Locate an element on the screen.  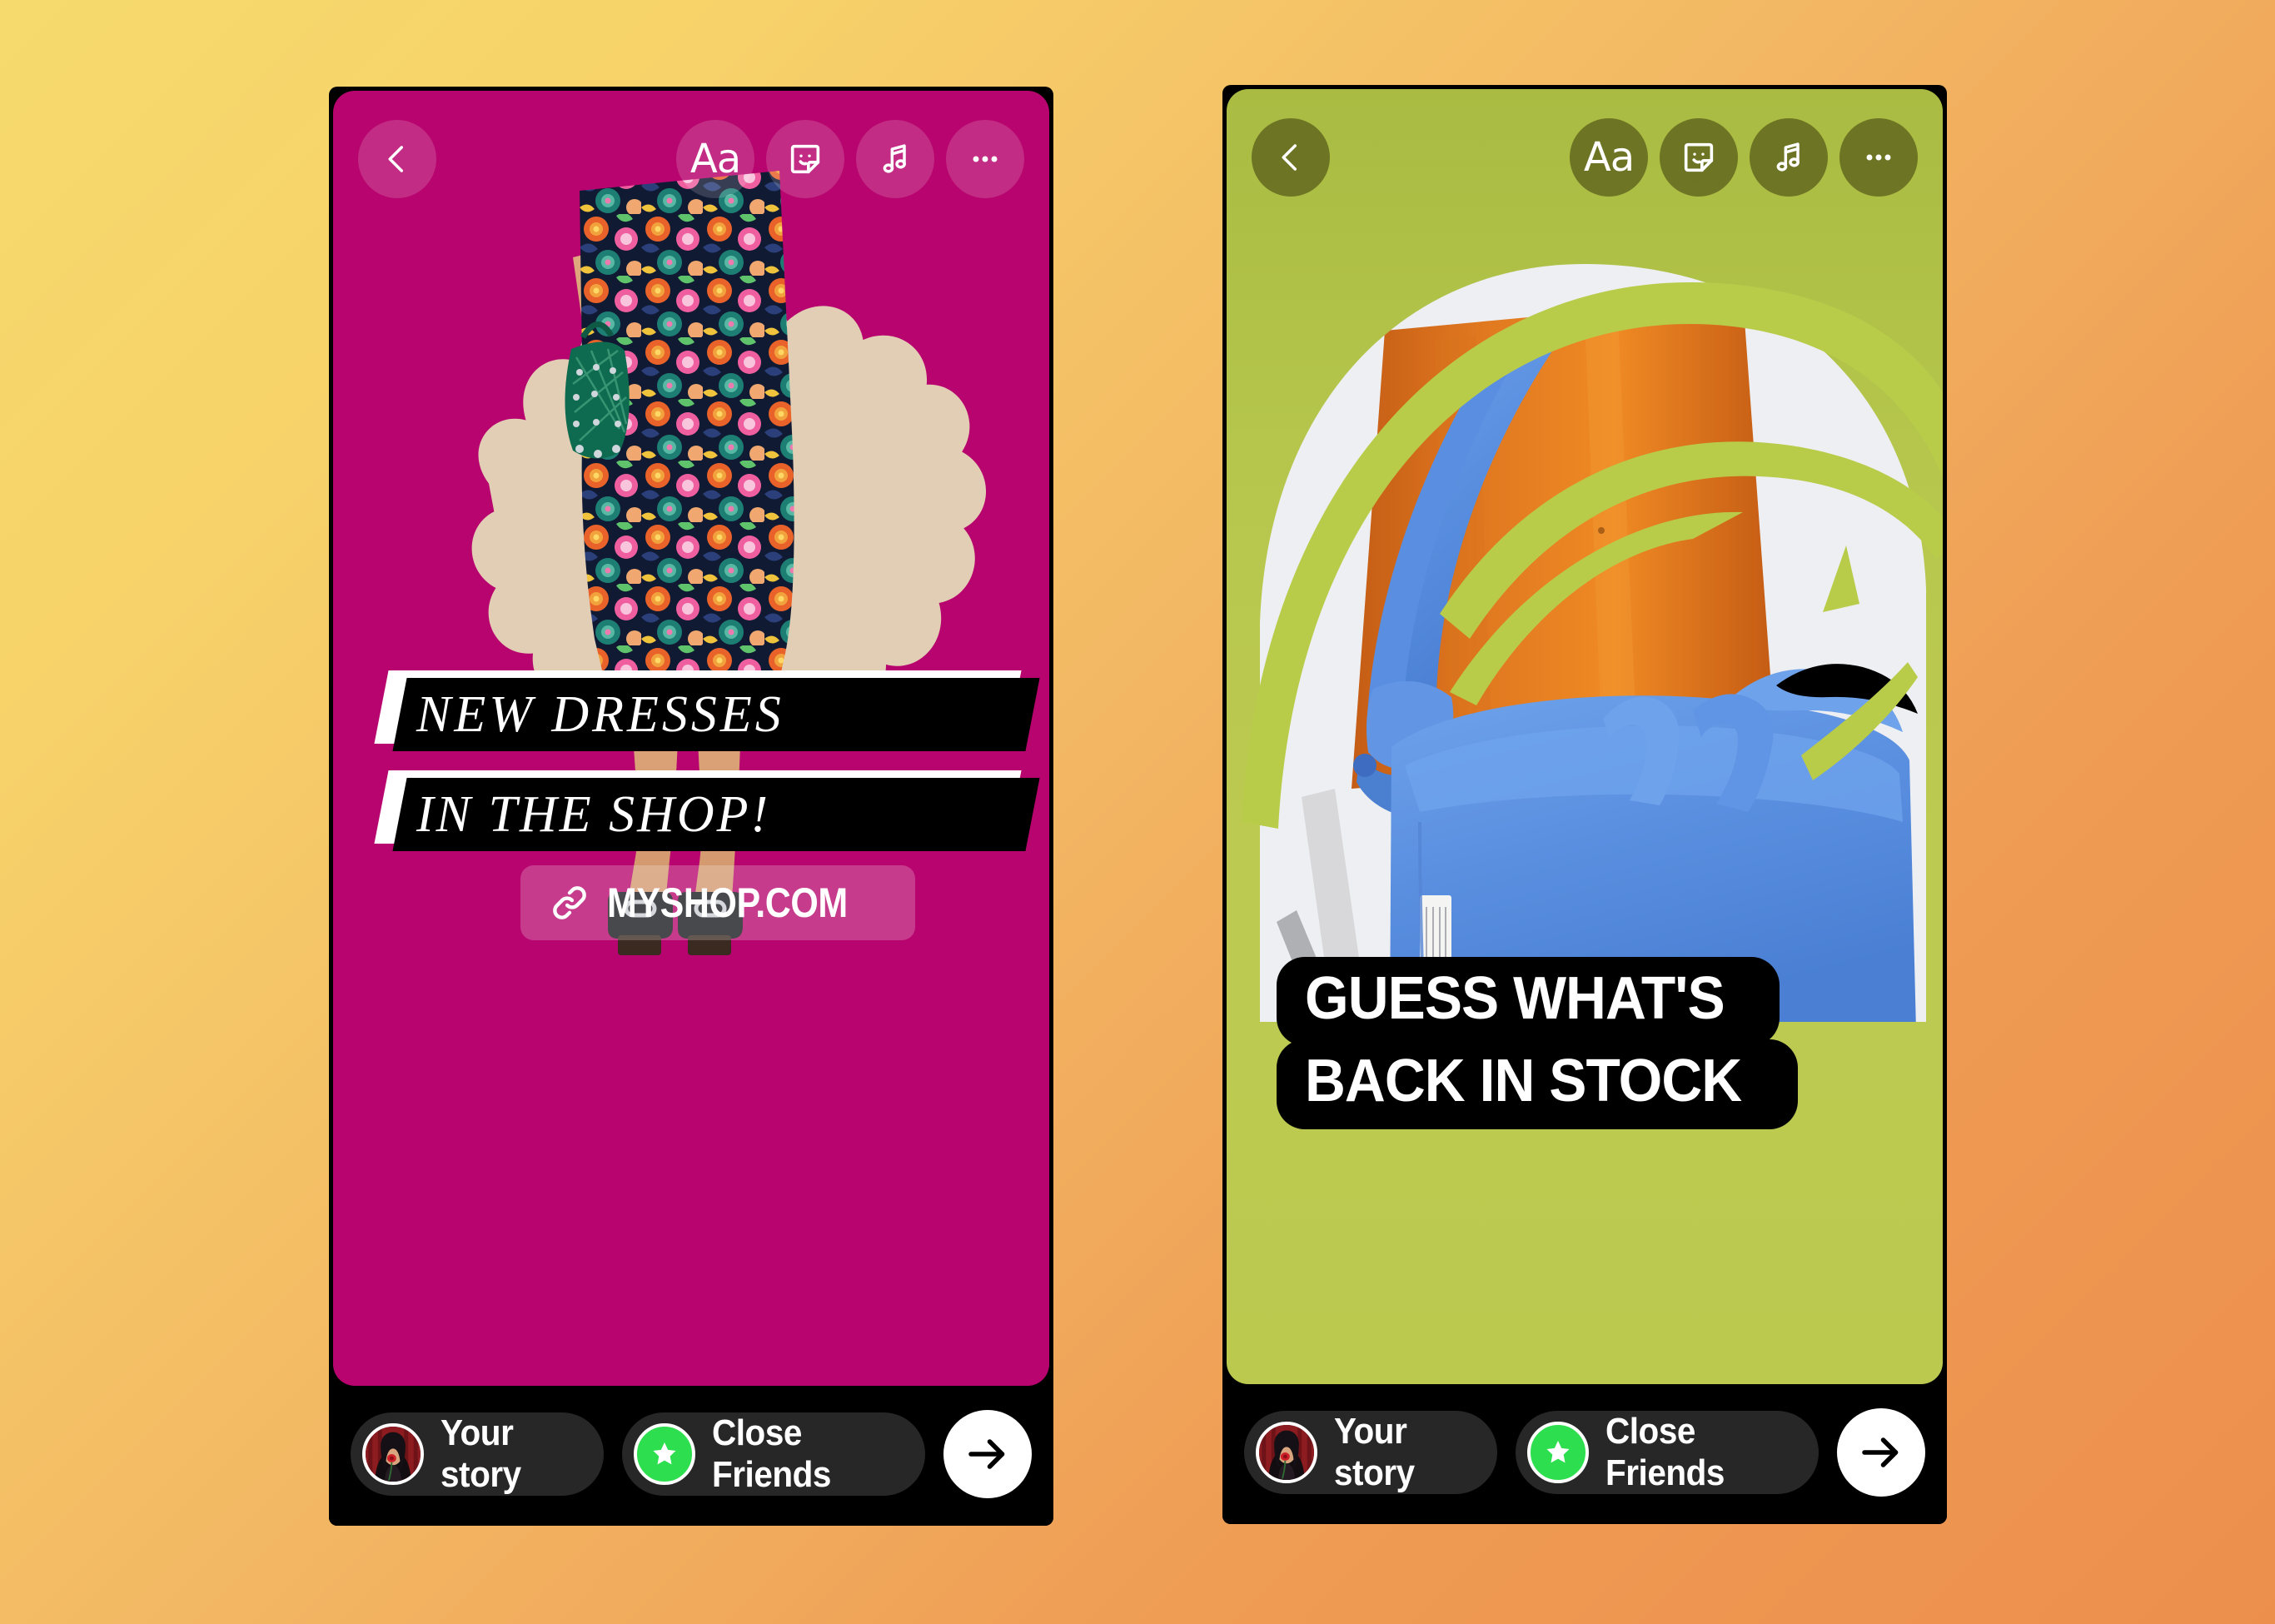
share-bar-2: Your story Close Friends is located at coordinates (1584, 1454).